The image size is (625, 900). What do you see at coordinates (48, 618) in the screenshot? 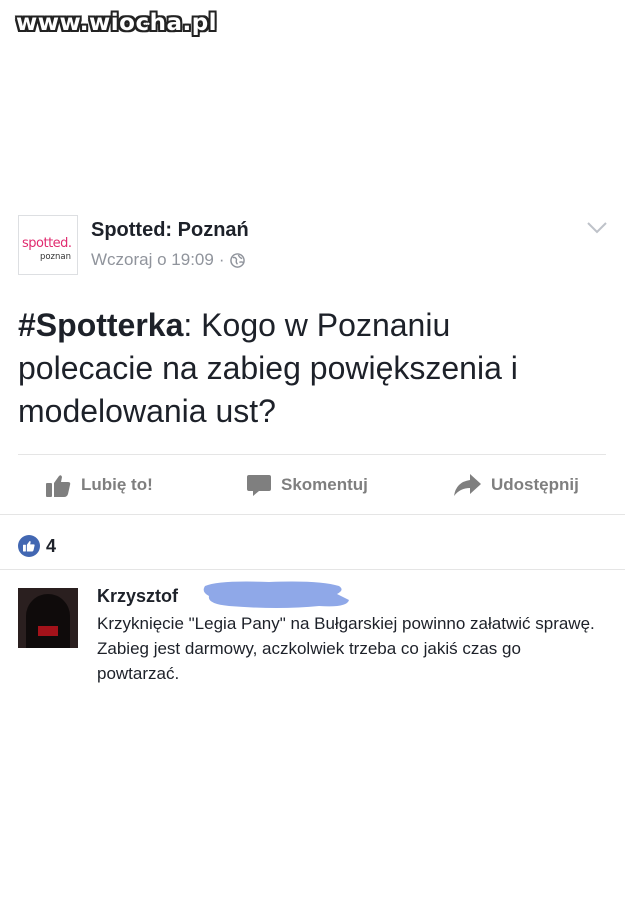
I see `commenter-avatar` at bounding box center [48, 618].